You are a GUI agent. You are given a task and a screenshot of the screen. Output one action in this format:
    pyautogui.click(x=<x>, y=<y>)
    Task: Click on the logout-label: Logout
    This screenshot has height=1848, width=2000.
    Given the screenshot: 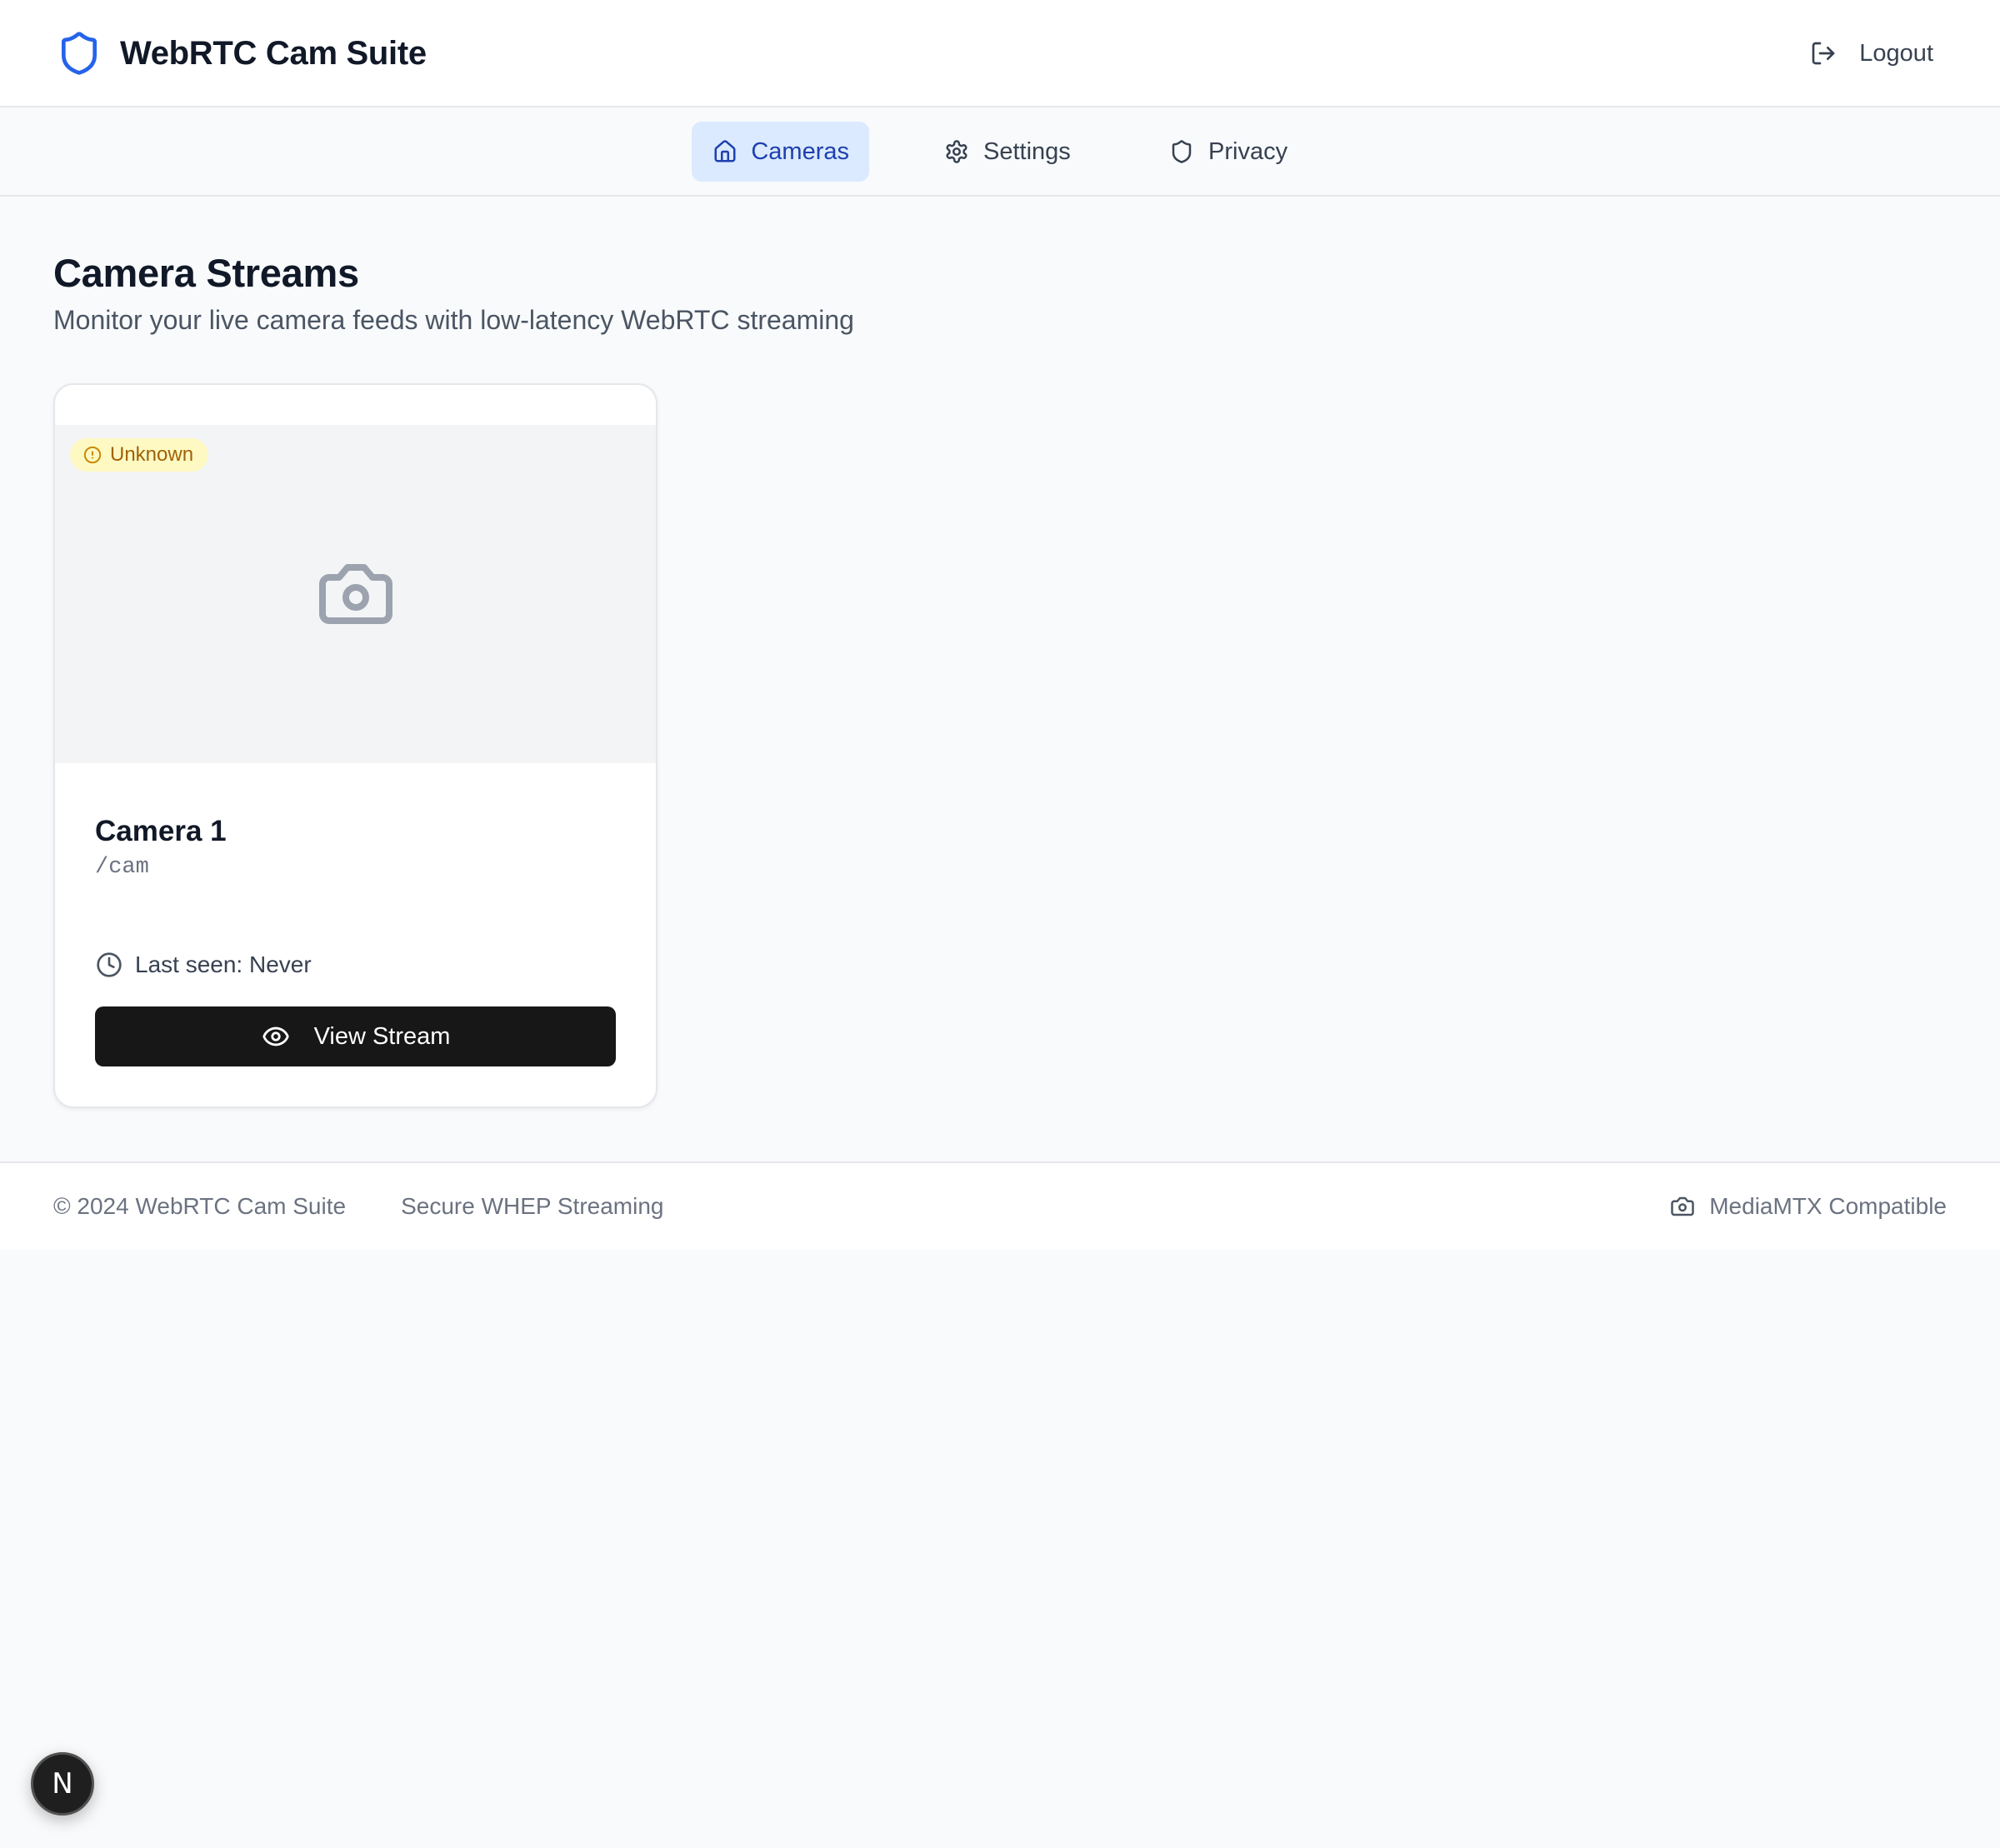 What is the action you would take?
    pyautogui.click(x=1896, y=53)
    